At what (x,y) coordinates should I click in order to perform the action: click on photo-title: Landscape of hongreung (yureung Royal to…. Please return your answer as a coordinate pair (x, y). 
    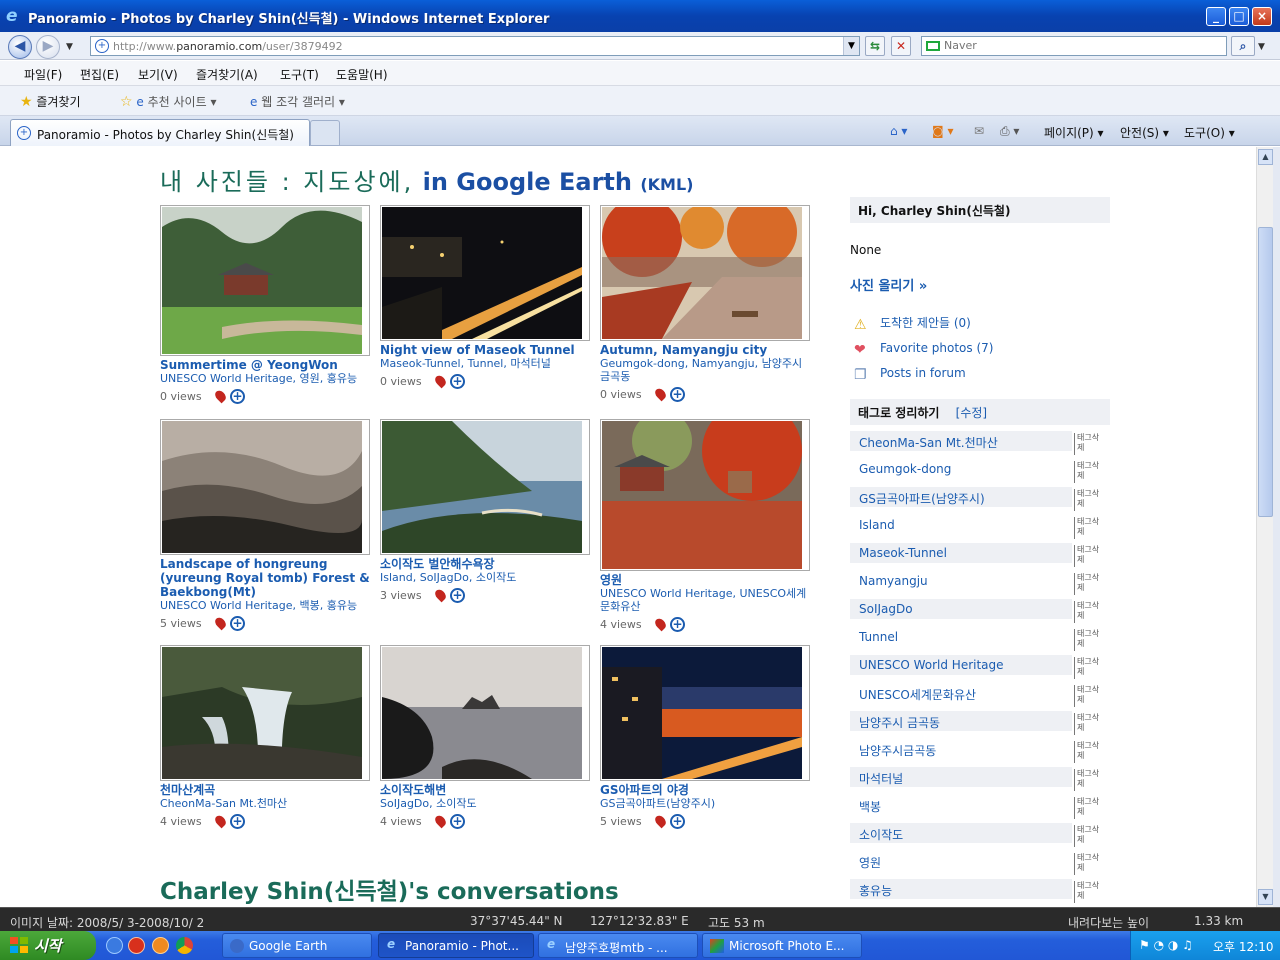
    Looking at the image, I should click on (265, 578).